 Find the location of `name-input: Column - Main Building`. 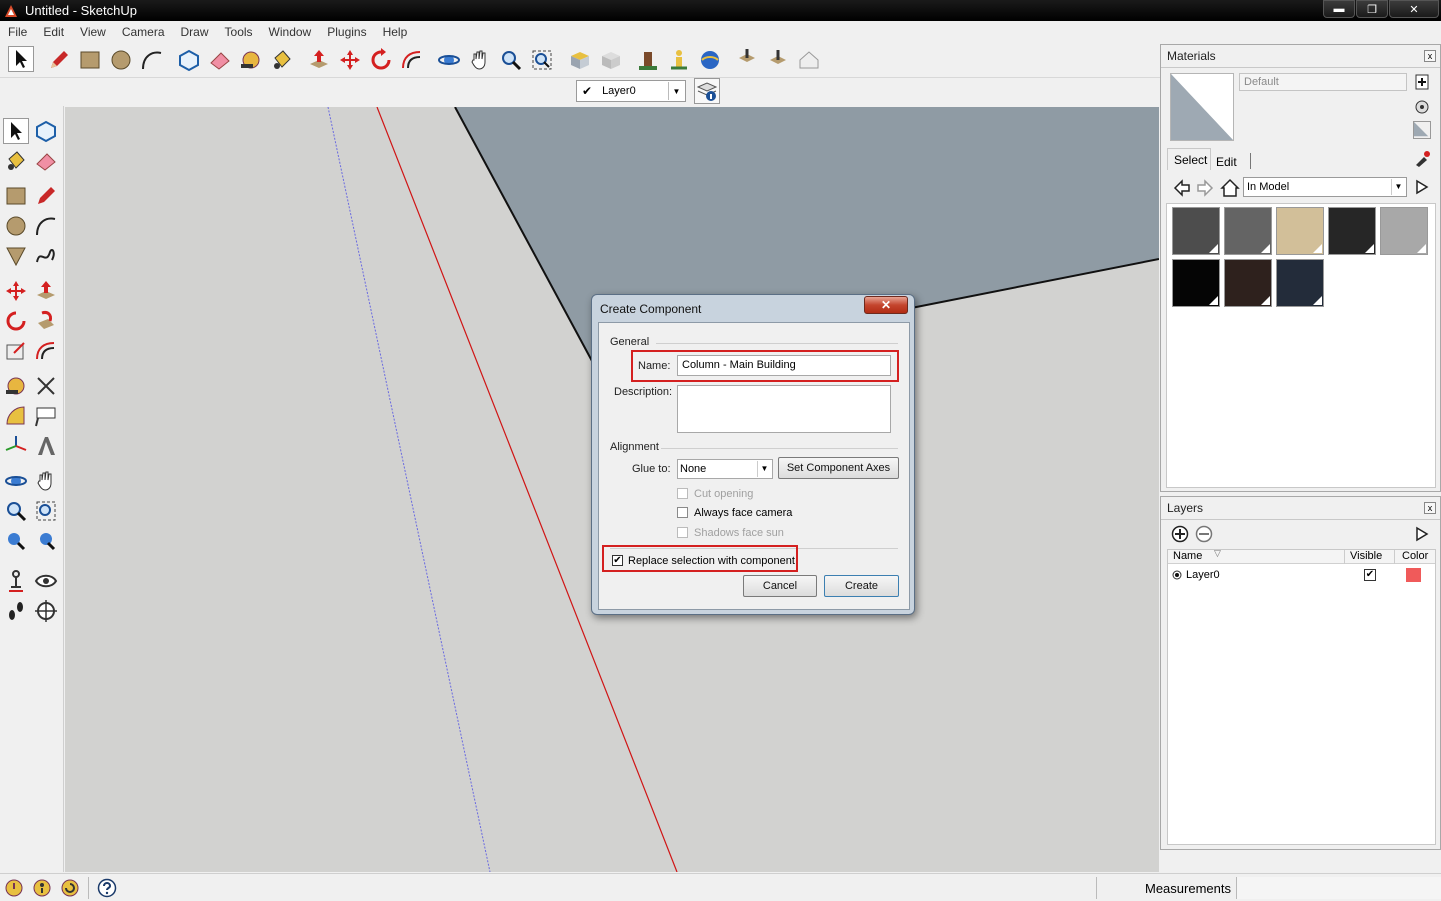

name-input: Column - Main Building is located at coordinates (784, 365).